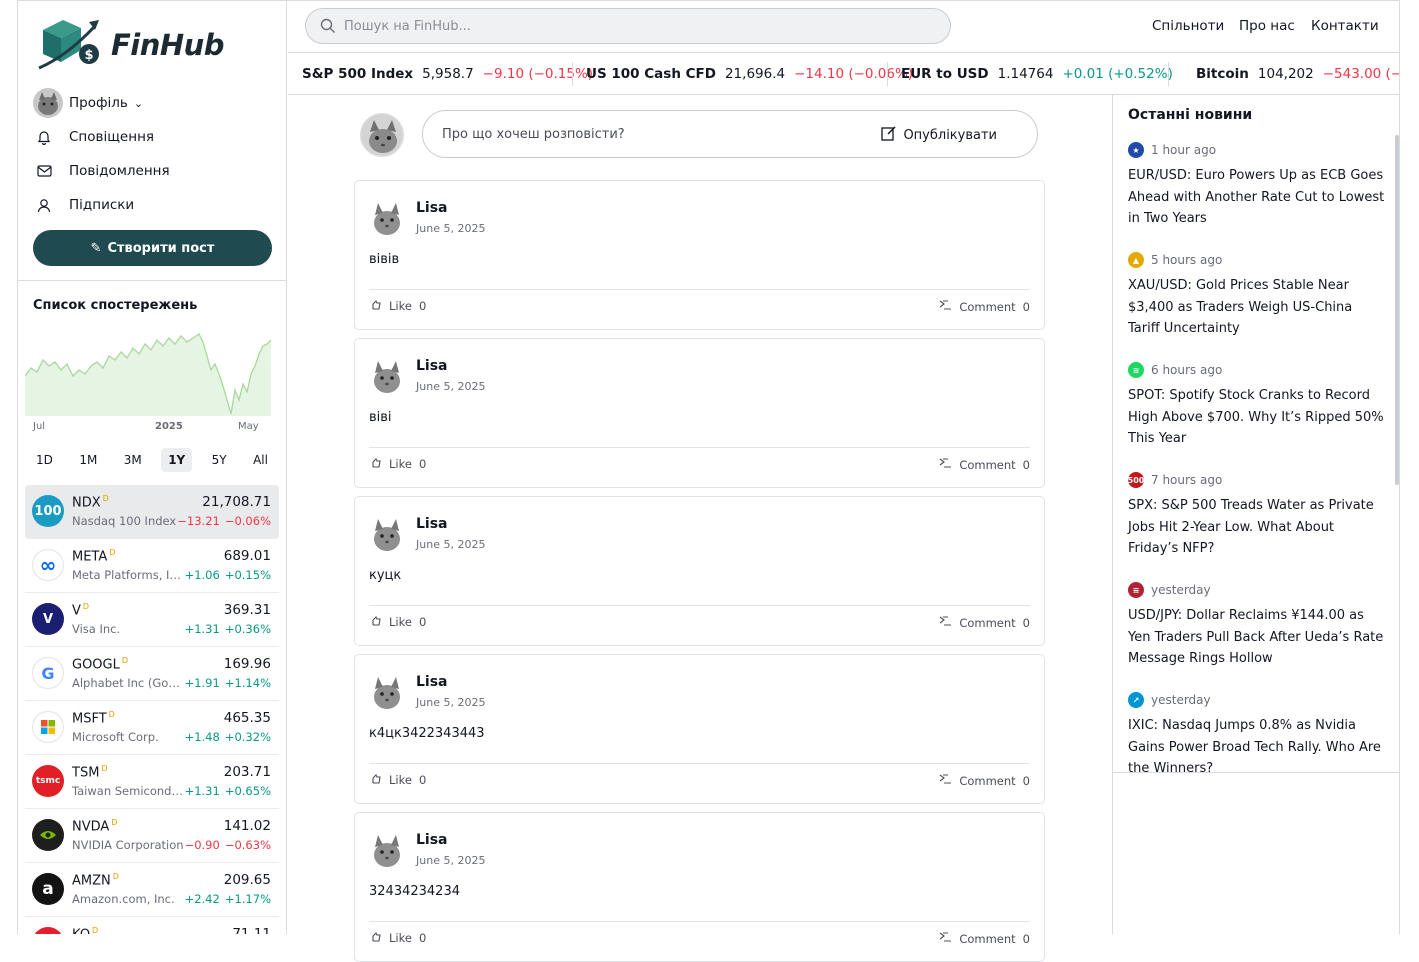  I want to click on news-scrollbar, so click(1397, 310).